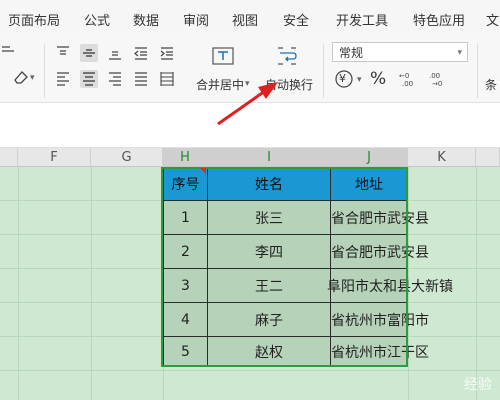  I want to click on wrap-text-icon, so click(287, 56).